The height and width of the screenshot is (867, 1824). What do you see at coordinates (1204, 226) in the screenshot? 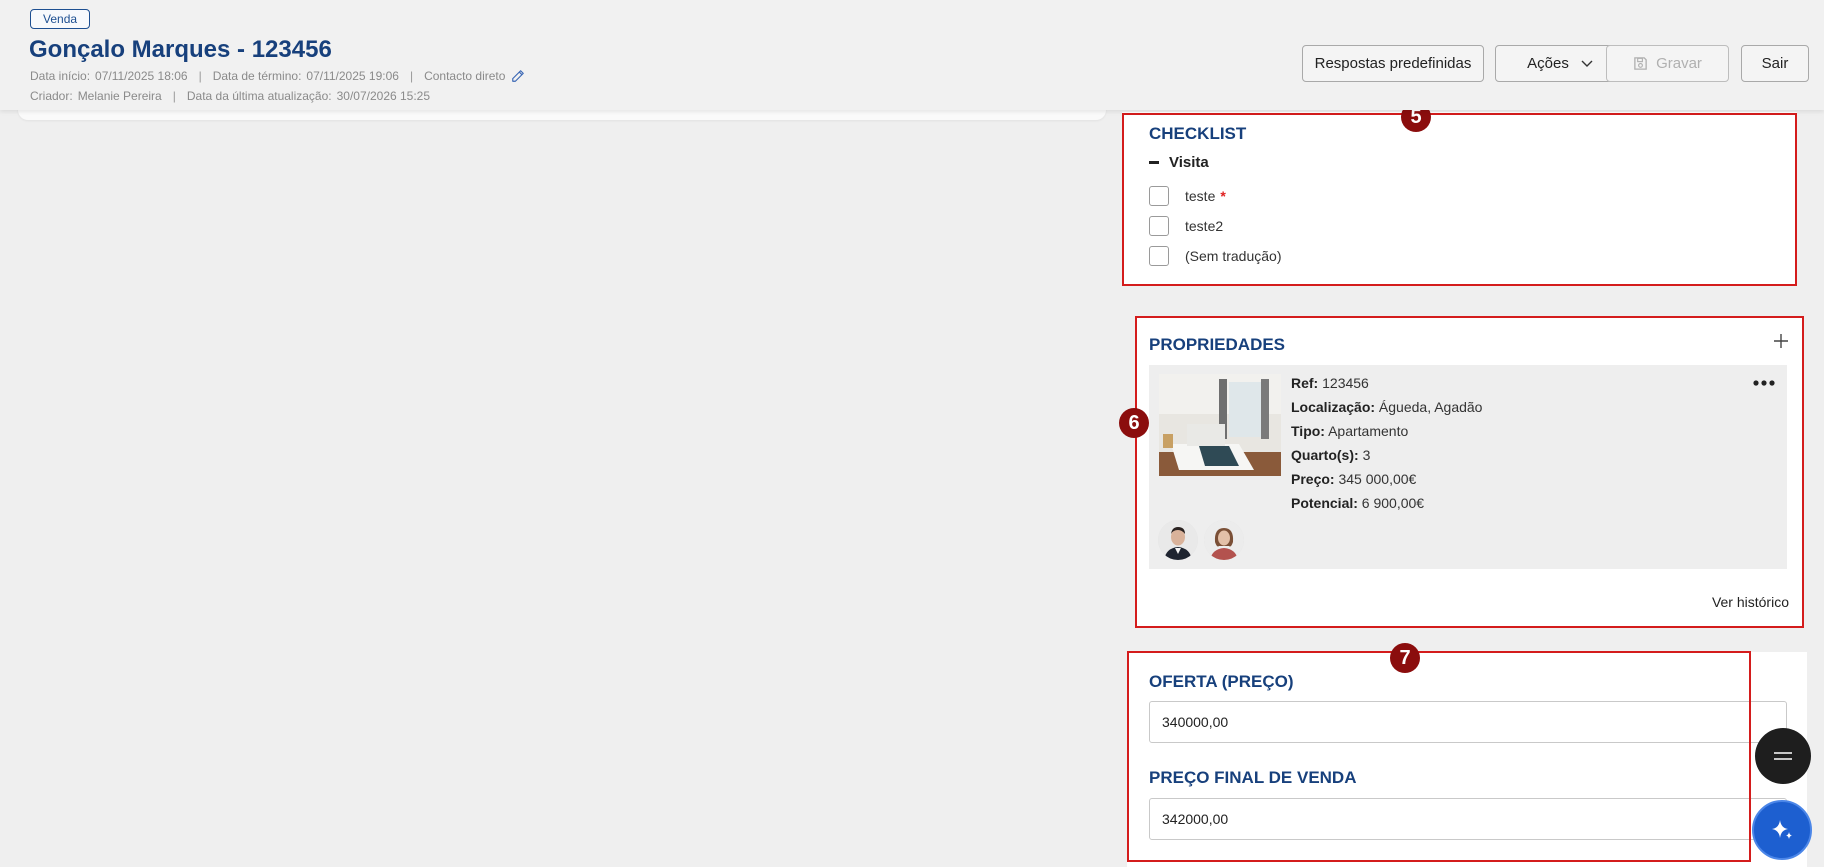
I see `checklist-item-label: teste2` at bounding box center [1204, 226].